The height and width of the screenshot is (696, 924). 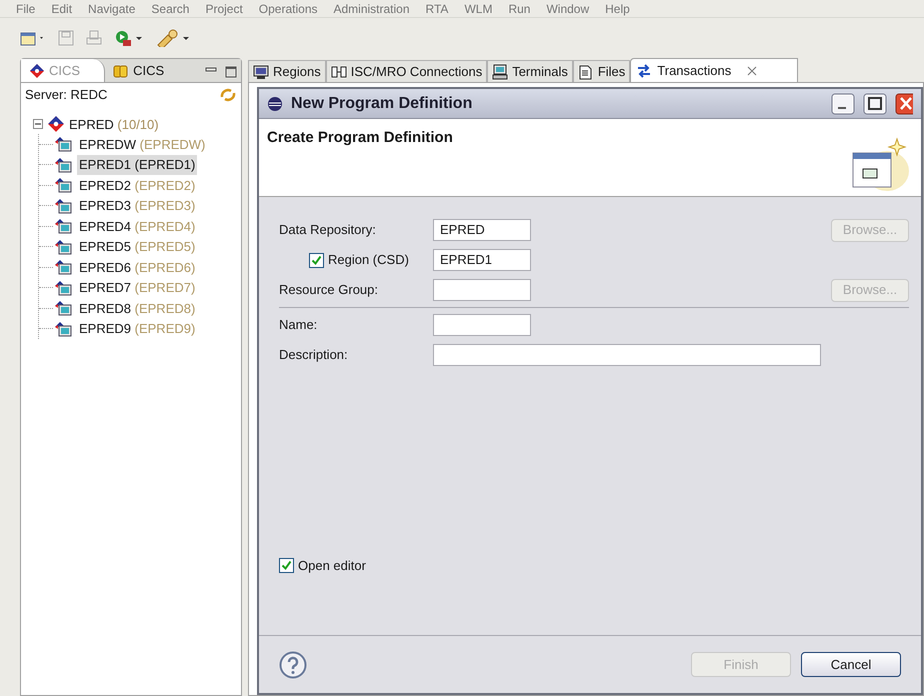 I want to click on monitor-icon, so click(x=261, y=72).